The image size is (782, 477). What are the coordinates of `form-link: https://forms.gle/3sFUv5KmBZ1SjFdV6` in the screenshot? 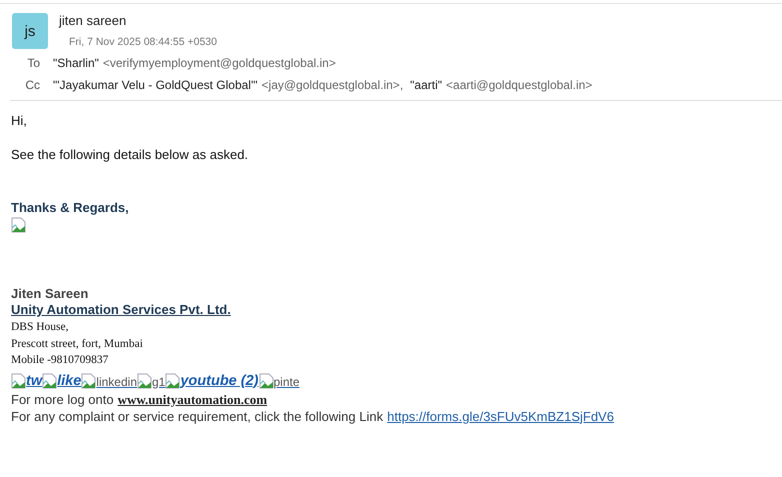 It's located at (500, 416).